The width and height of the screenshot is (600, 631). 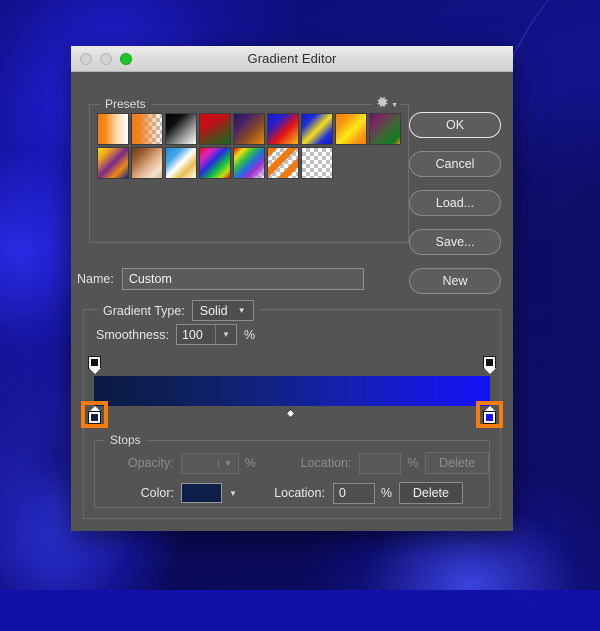 I want to click on preset-swatch-purple-green, so click(x=385, y=129).